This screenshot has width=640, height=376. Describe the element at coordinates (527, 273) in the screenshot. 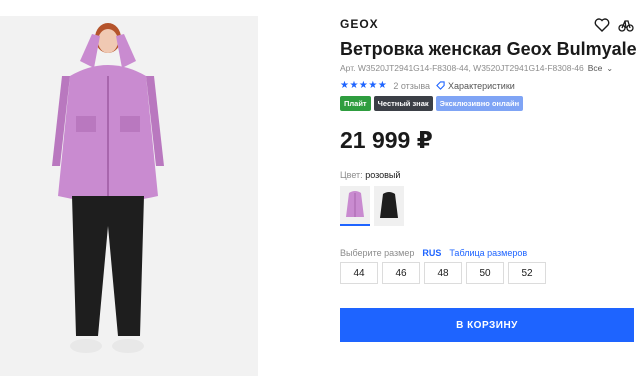

I see `size-option: 52` at that location.